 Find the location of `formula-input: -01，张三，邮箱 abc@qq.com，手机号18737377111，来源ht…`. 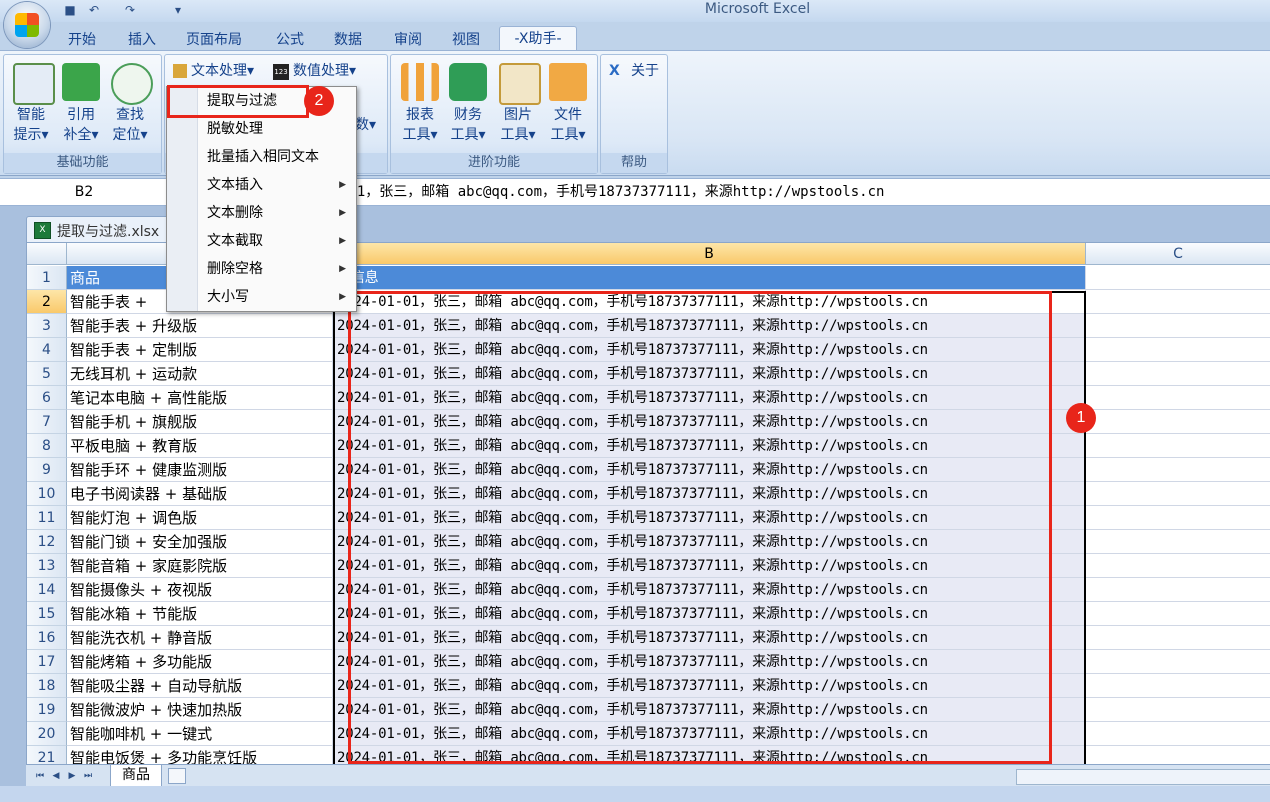

formula-input: -01，张三，邮箱 abc@qq.com，手机号18737377111，来源ht… is located at coordinates (612, 192).